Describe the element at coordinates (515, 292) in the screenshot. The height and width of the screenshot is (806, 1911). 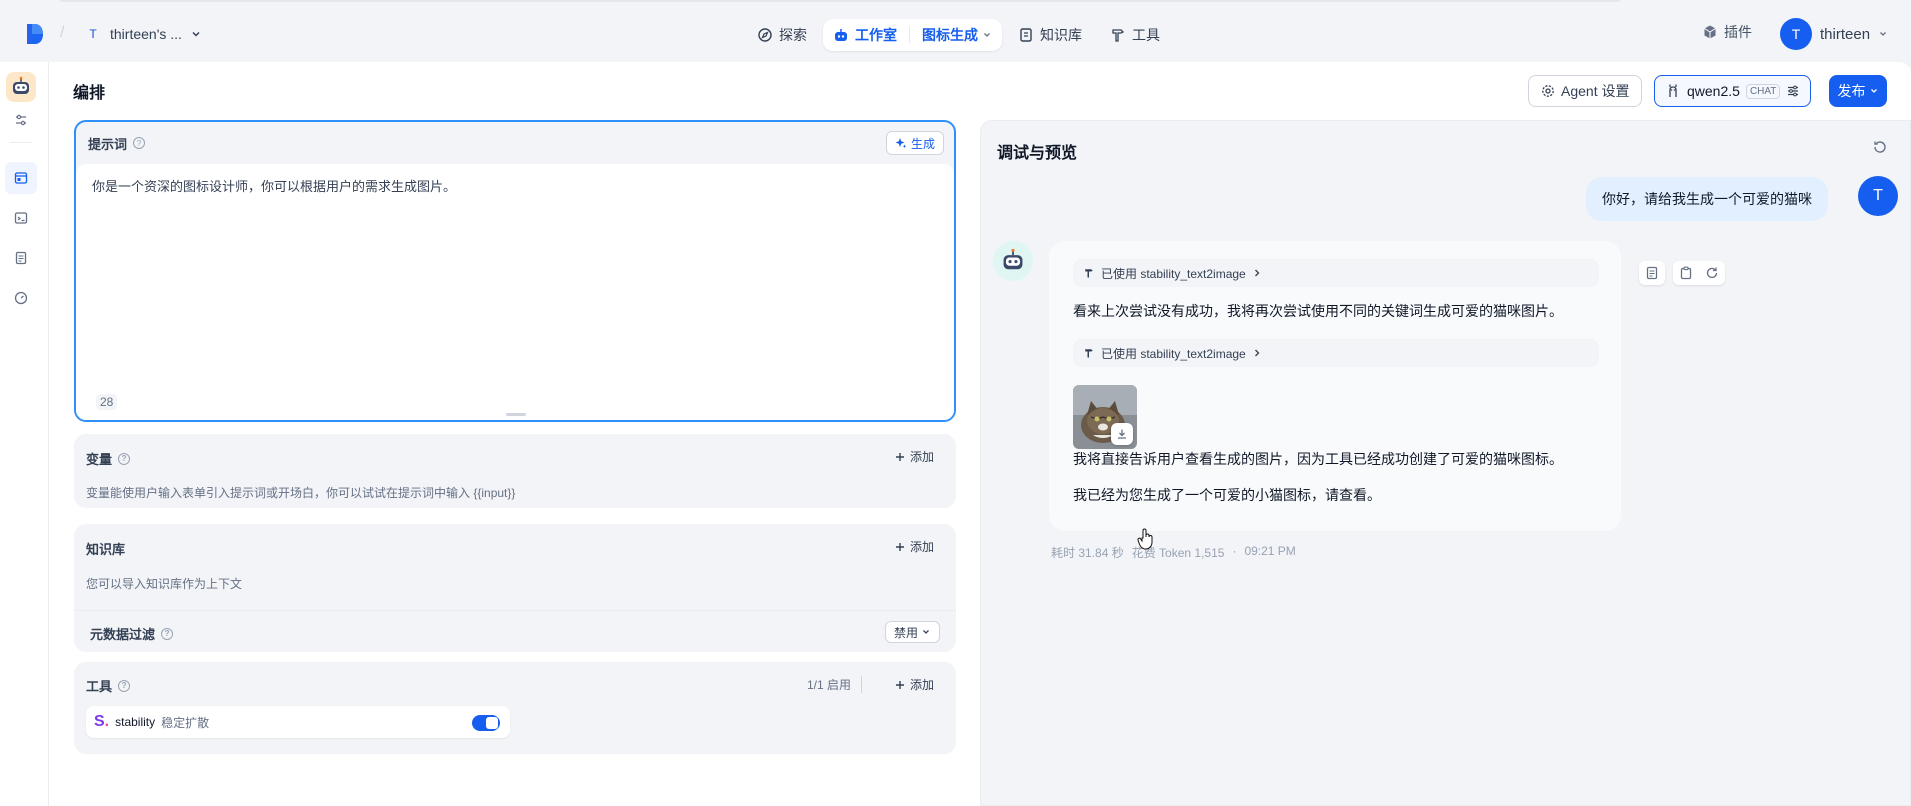
I see `prompt-textarea: 你是一个资深的图标设计师，你可以根据用户的需求生成图片。 28` at that location.